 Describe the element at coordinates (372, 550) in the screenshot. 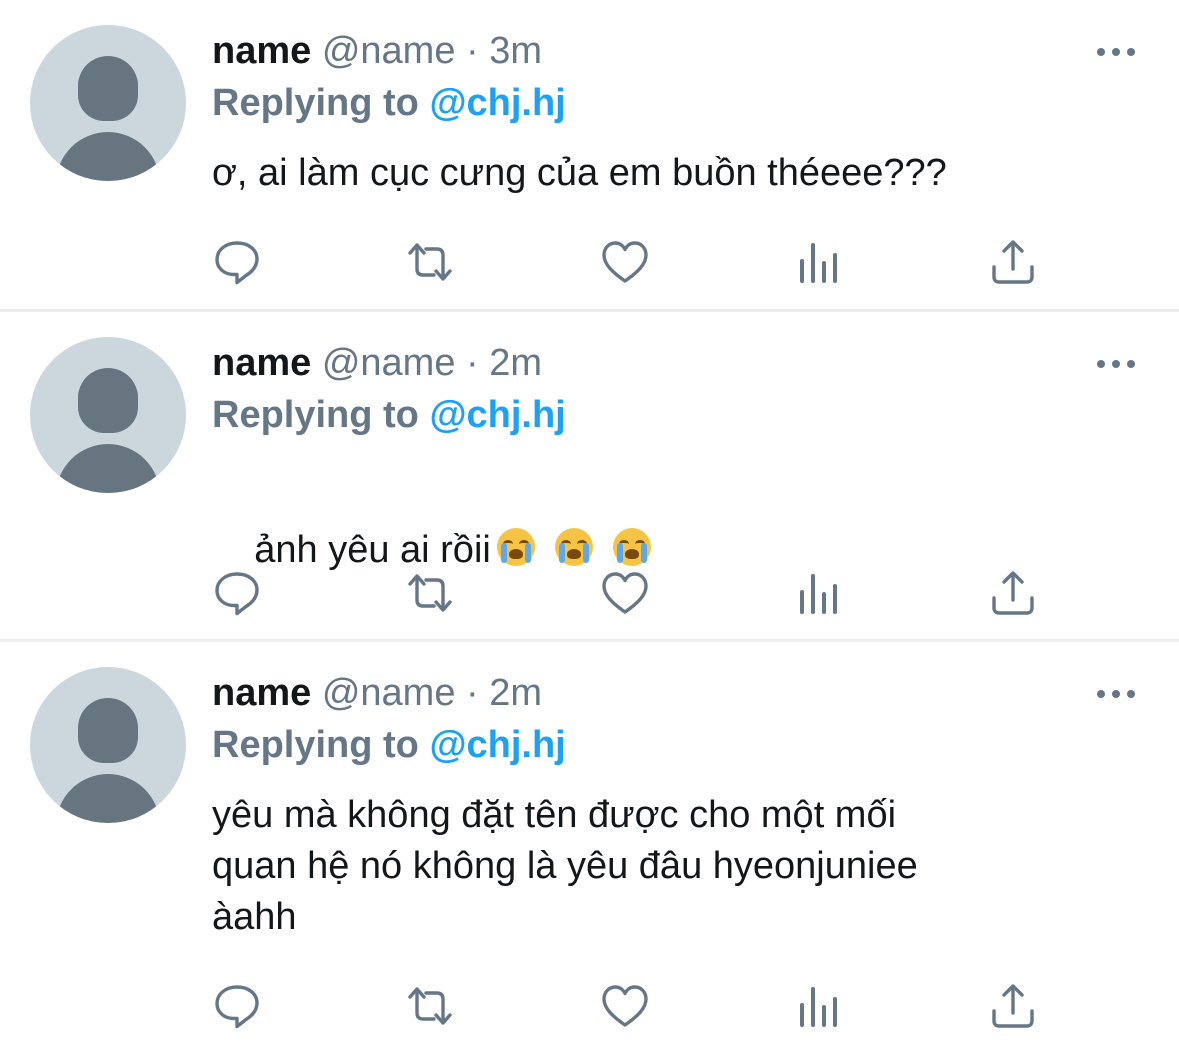

I see `tweet-text: ảnh yêu ai rồii` at that location.